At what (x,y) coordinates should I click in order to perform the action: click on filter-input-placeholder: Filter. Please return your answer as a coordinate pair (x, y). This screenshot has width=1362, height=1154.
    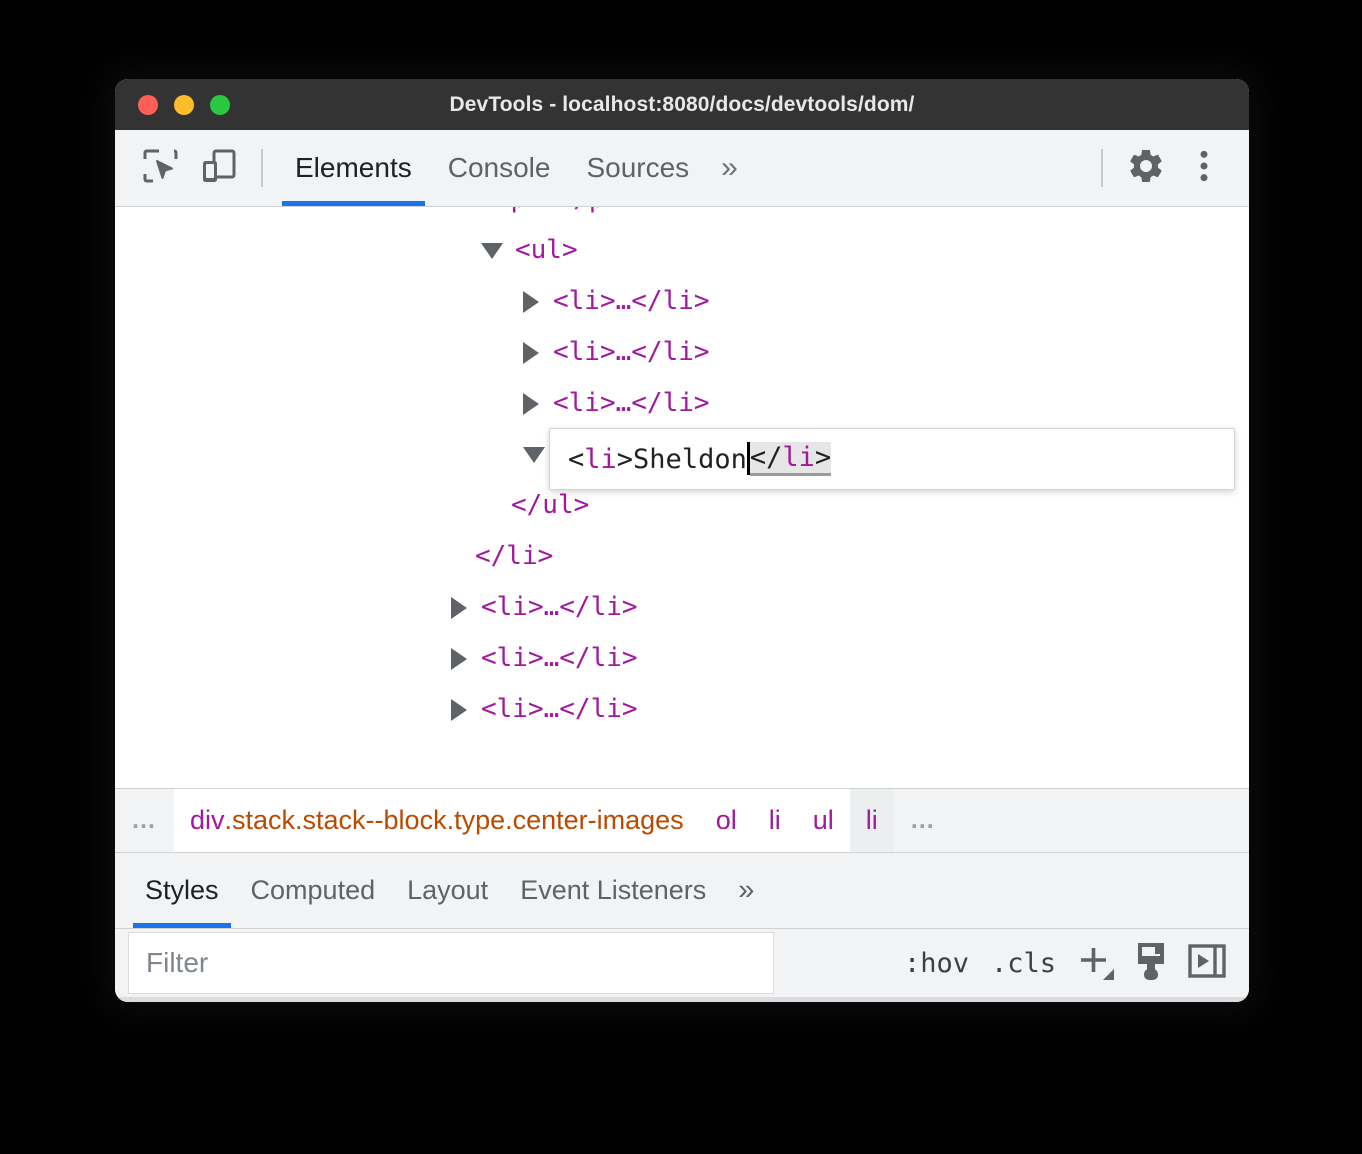
    Looking at the image, I should click on (177, 962).